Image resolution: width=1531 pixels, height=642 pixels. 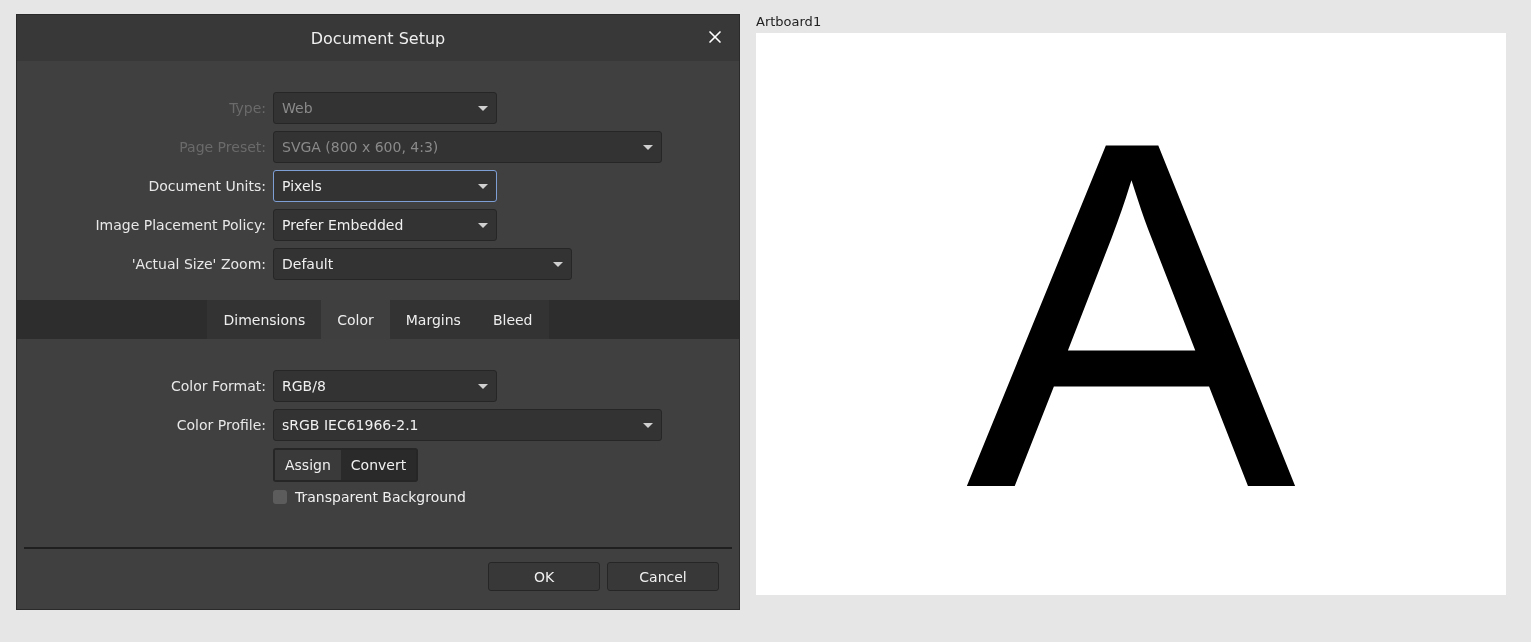 What do you see at coordinates (467, 425) in the screenshot?
I see `dropdown: sRGB IEC61966-2.1` at bounding box center [467, 425].